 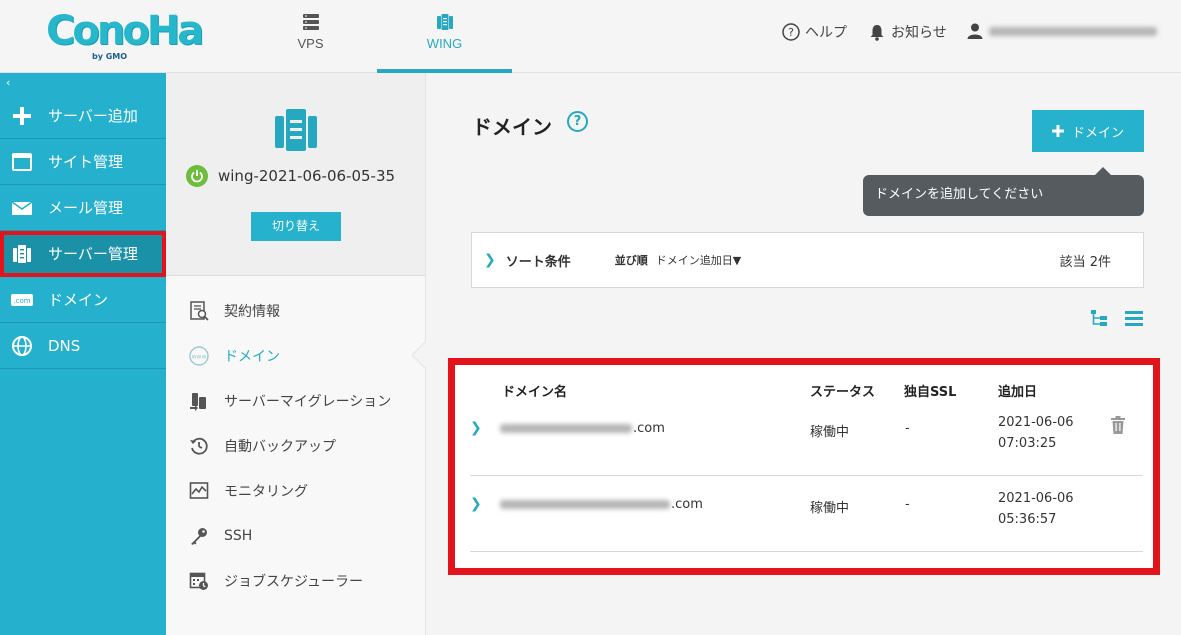 I want to click on add-domain-label: ドメイン, so click(x=1097, y=133).